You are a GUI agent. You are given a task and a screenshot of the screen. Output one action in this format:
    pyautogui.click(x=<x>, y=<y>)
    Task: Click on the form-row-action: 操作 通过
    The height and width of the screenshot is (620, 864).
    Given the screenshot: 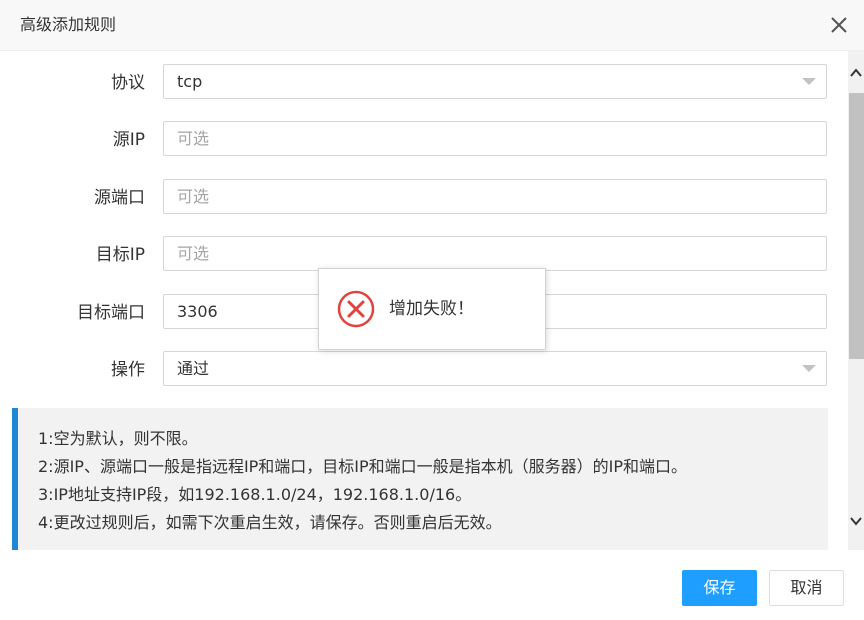 What is the action you would take?
    pyautogui.click(x=424, y=370)
    